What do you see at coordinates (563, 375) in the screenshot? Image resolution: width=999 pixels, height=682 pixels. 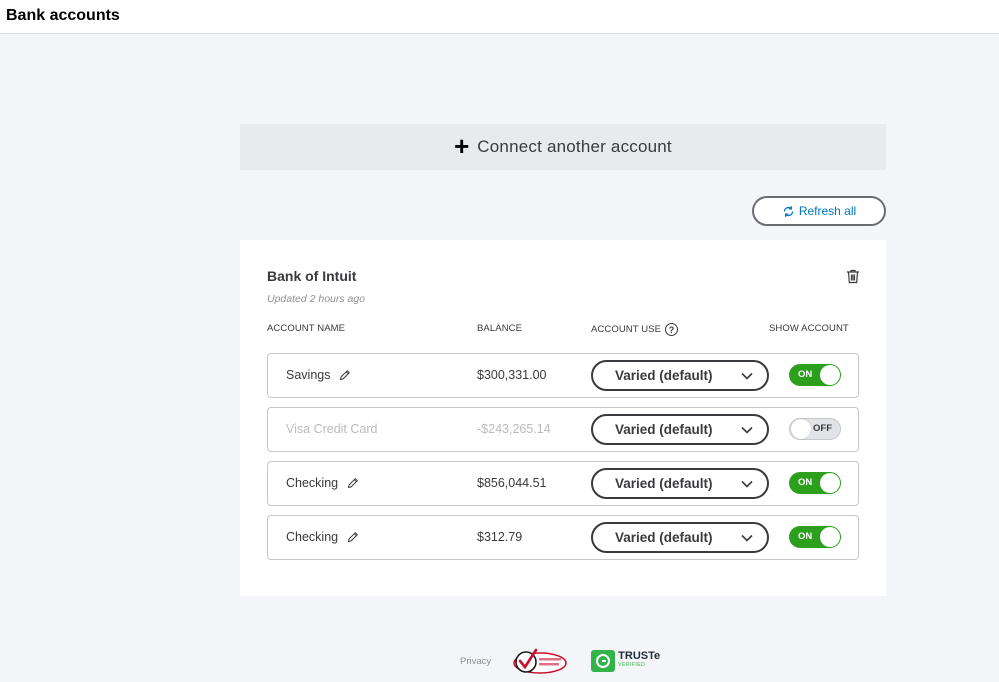 I see `account-row: Savings $300,331.00 Varied (default) ON` at bounding box center [563, 375].